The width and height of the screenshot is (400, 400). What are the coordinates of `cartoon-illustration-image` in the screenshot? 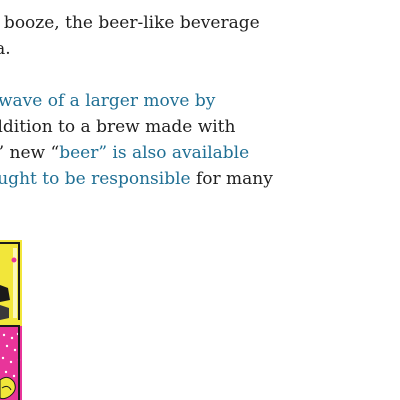 It's located at (11, 320).